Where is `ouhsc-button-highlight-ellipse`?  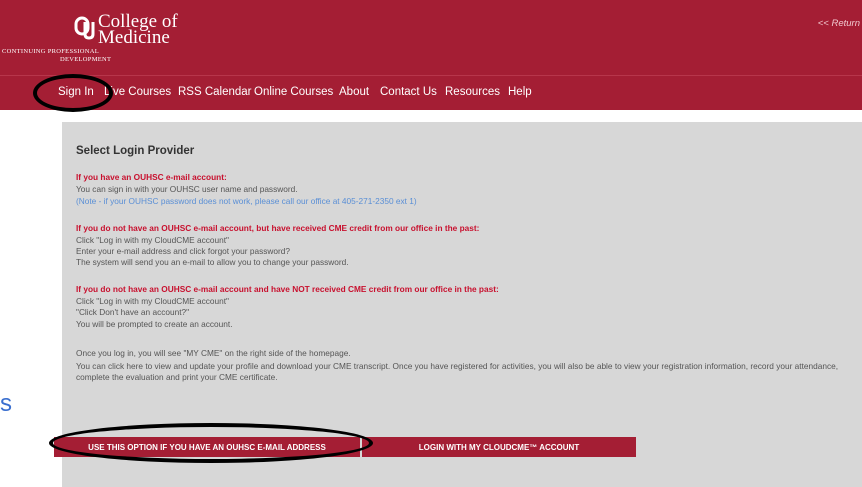 ouhsc-button-highlight-ellipse is located at coordinates (211, 443).